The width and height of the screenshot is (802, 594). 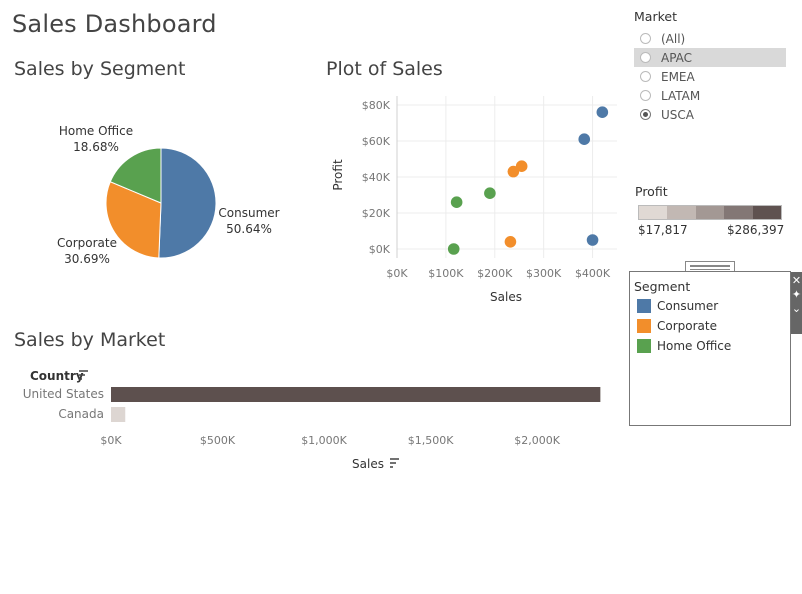 I want to click on y-tick-label: $60K, so click(x=376, y=141).